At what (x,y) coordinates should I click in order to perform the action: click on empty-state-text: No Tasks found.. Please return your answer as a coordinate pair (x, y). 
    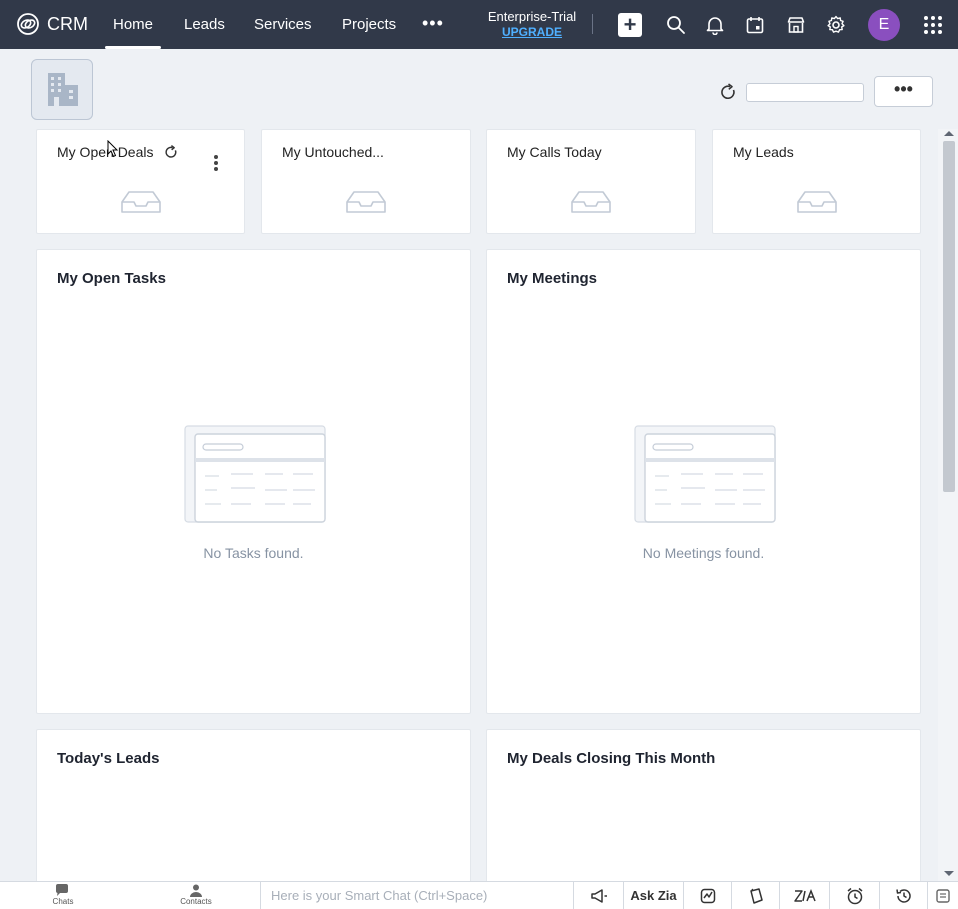
    Looking at the image, I should click on (253, 553).